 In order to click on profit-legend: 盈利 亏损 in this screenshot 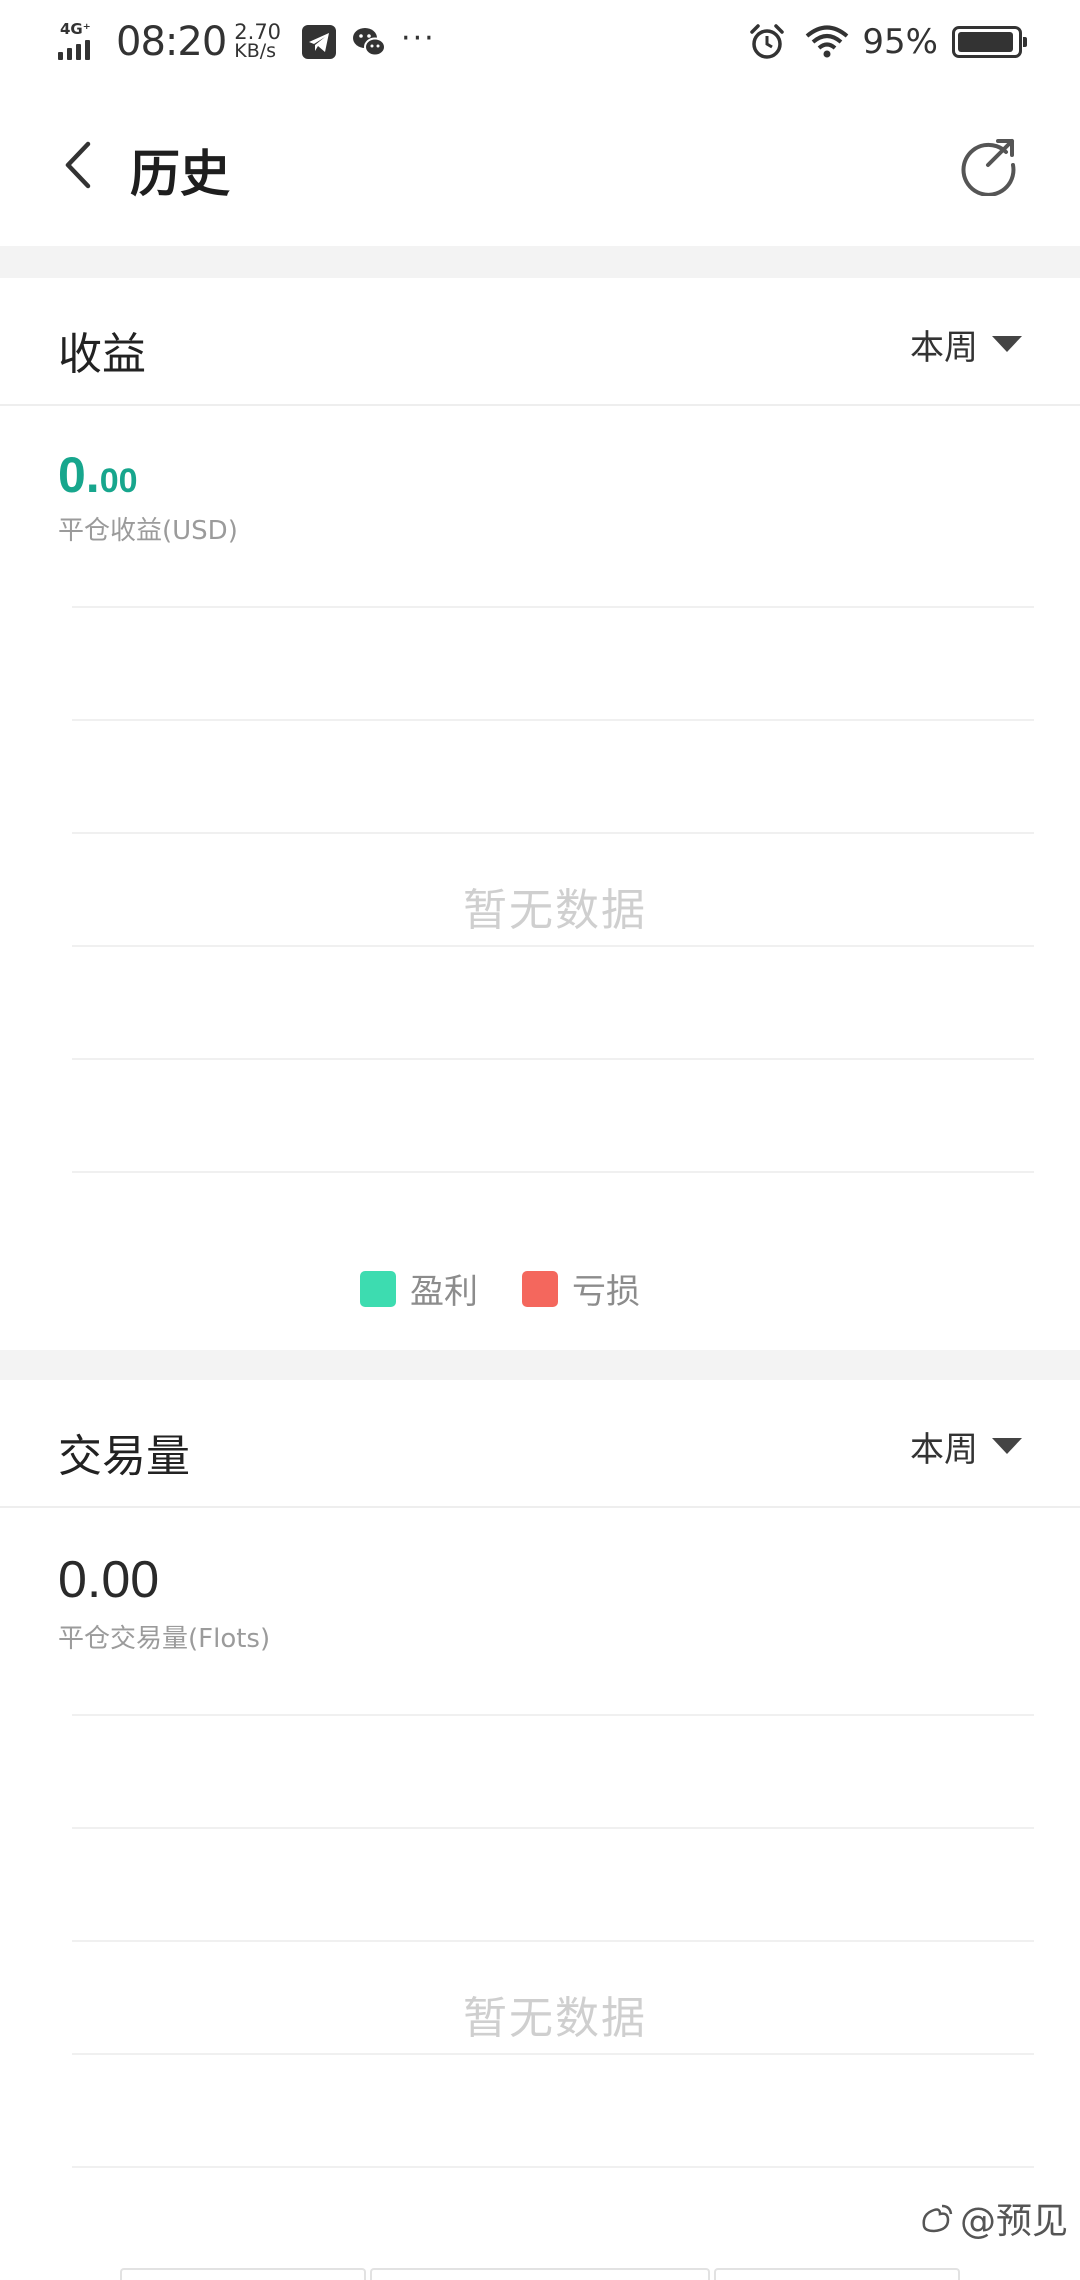, I will do `click(522, 1288)`.